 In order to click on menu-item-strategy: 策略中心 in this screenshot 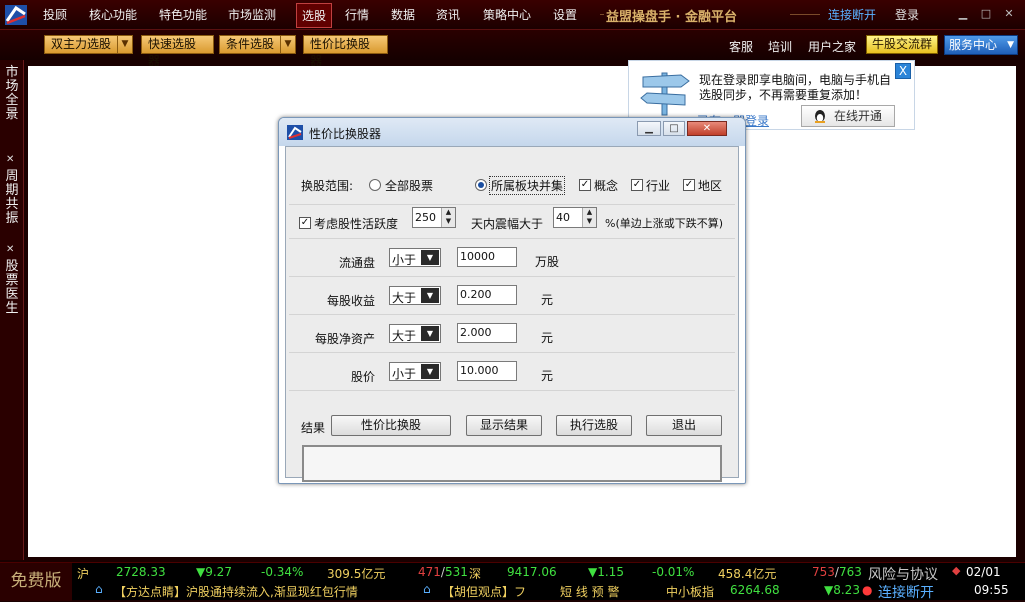, I will do `click(507, 14)`.